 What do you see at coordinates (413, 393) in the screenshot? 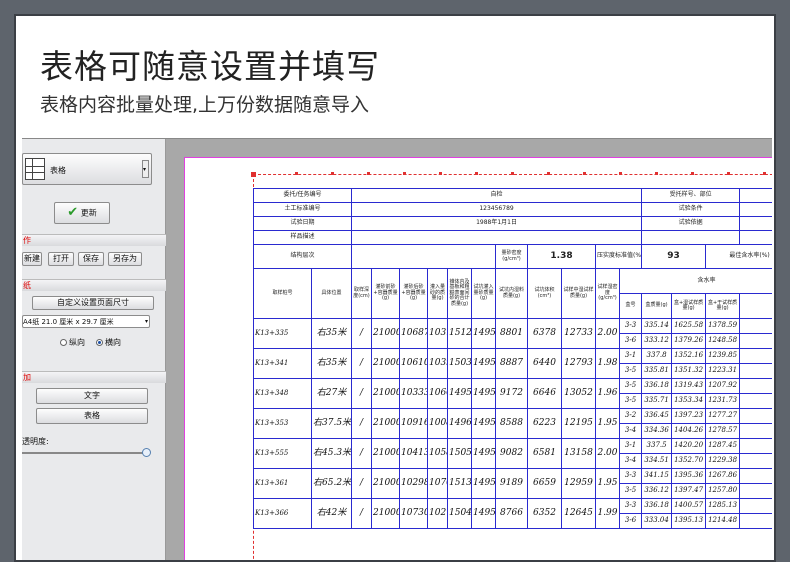
I see `cell-after: 10333` at bounding box center [413, 393].